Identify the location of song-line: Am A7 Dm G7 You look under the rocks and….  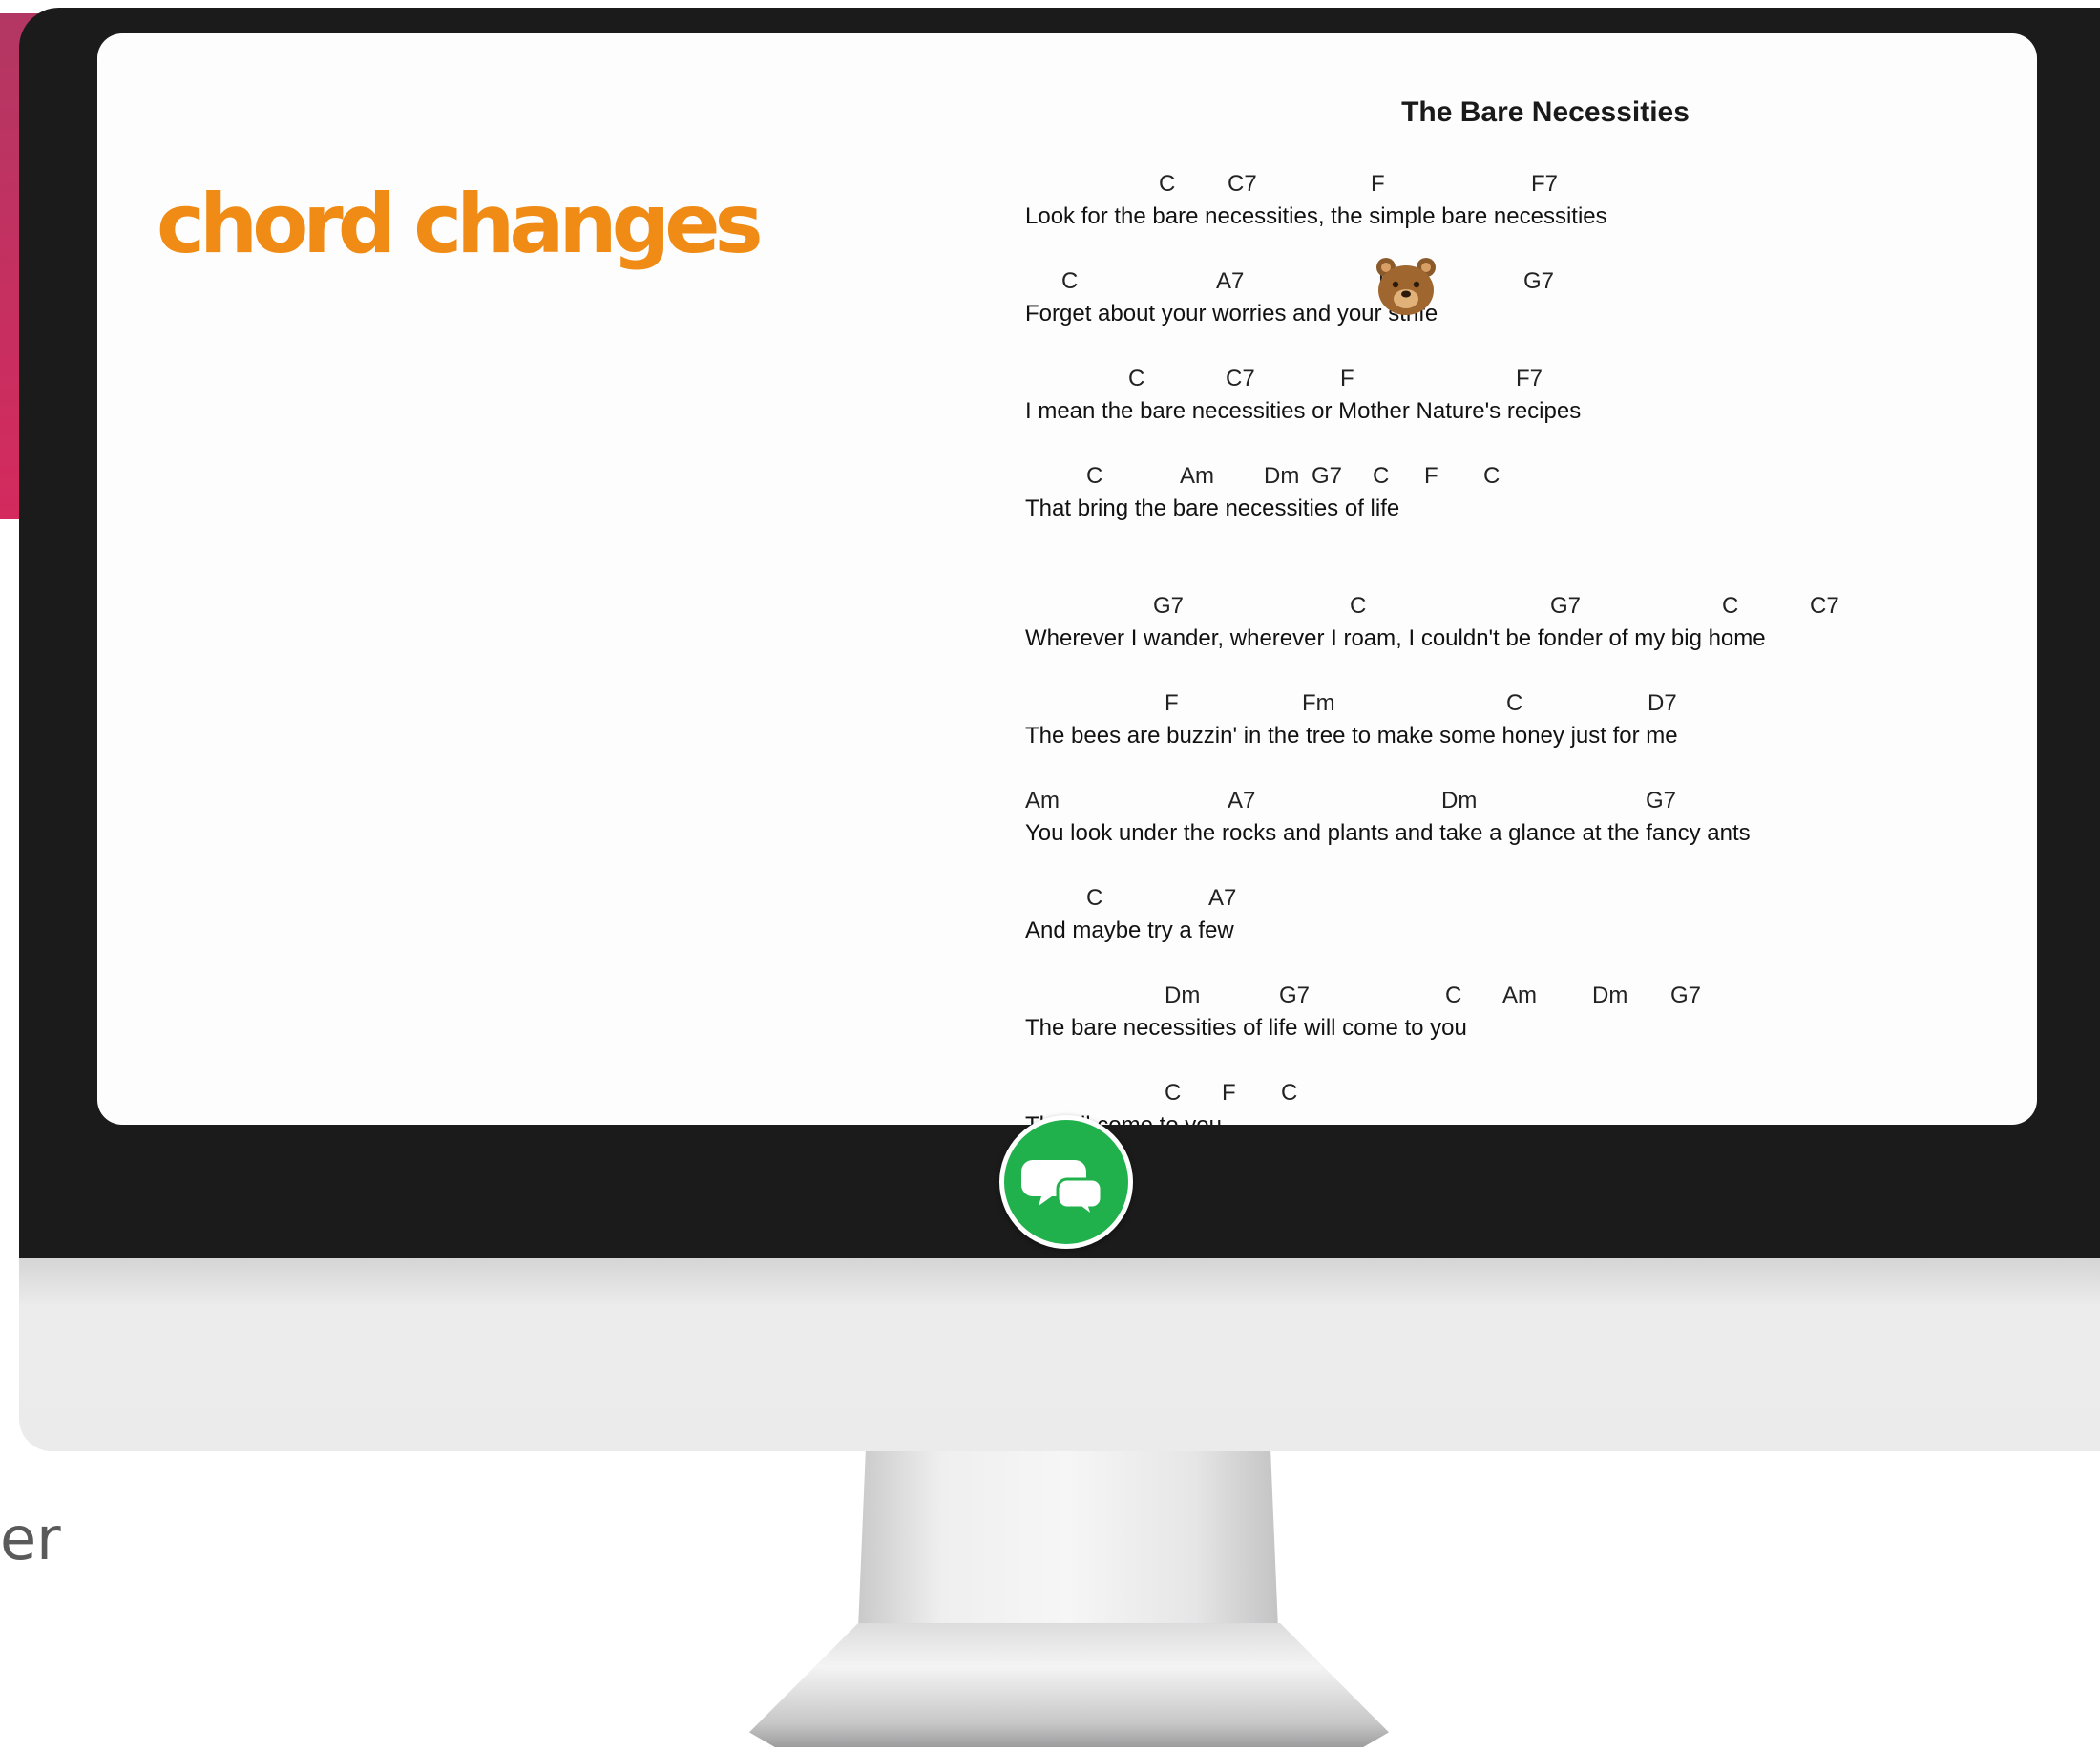
(1521, 826).